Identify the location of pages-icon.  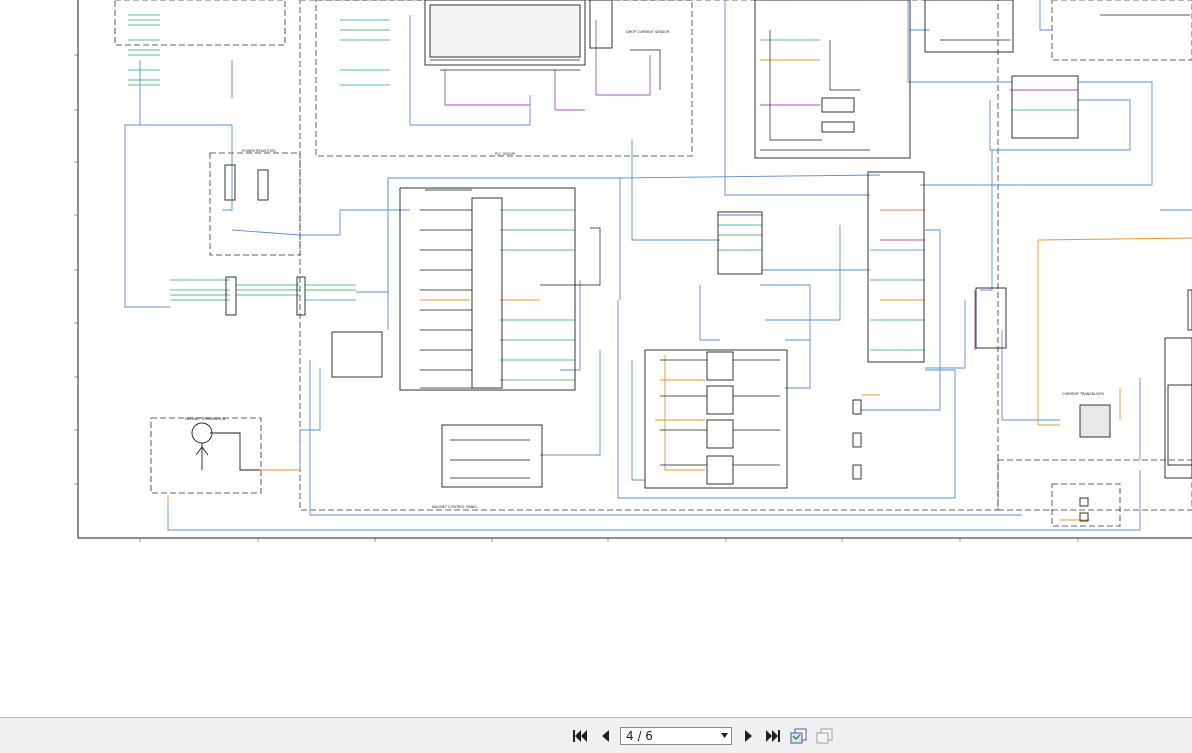
(824, 736).